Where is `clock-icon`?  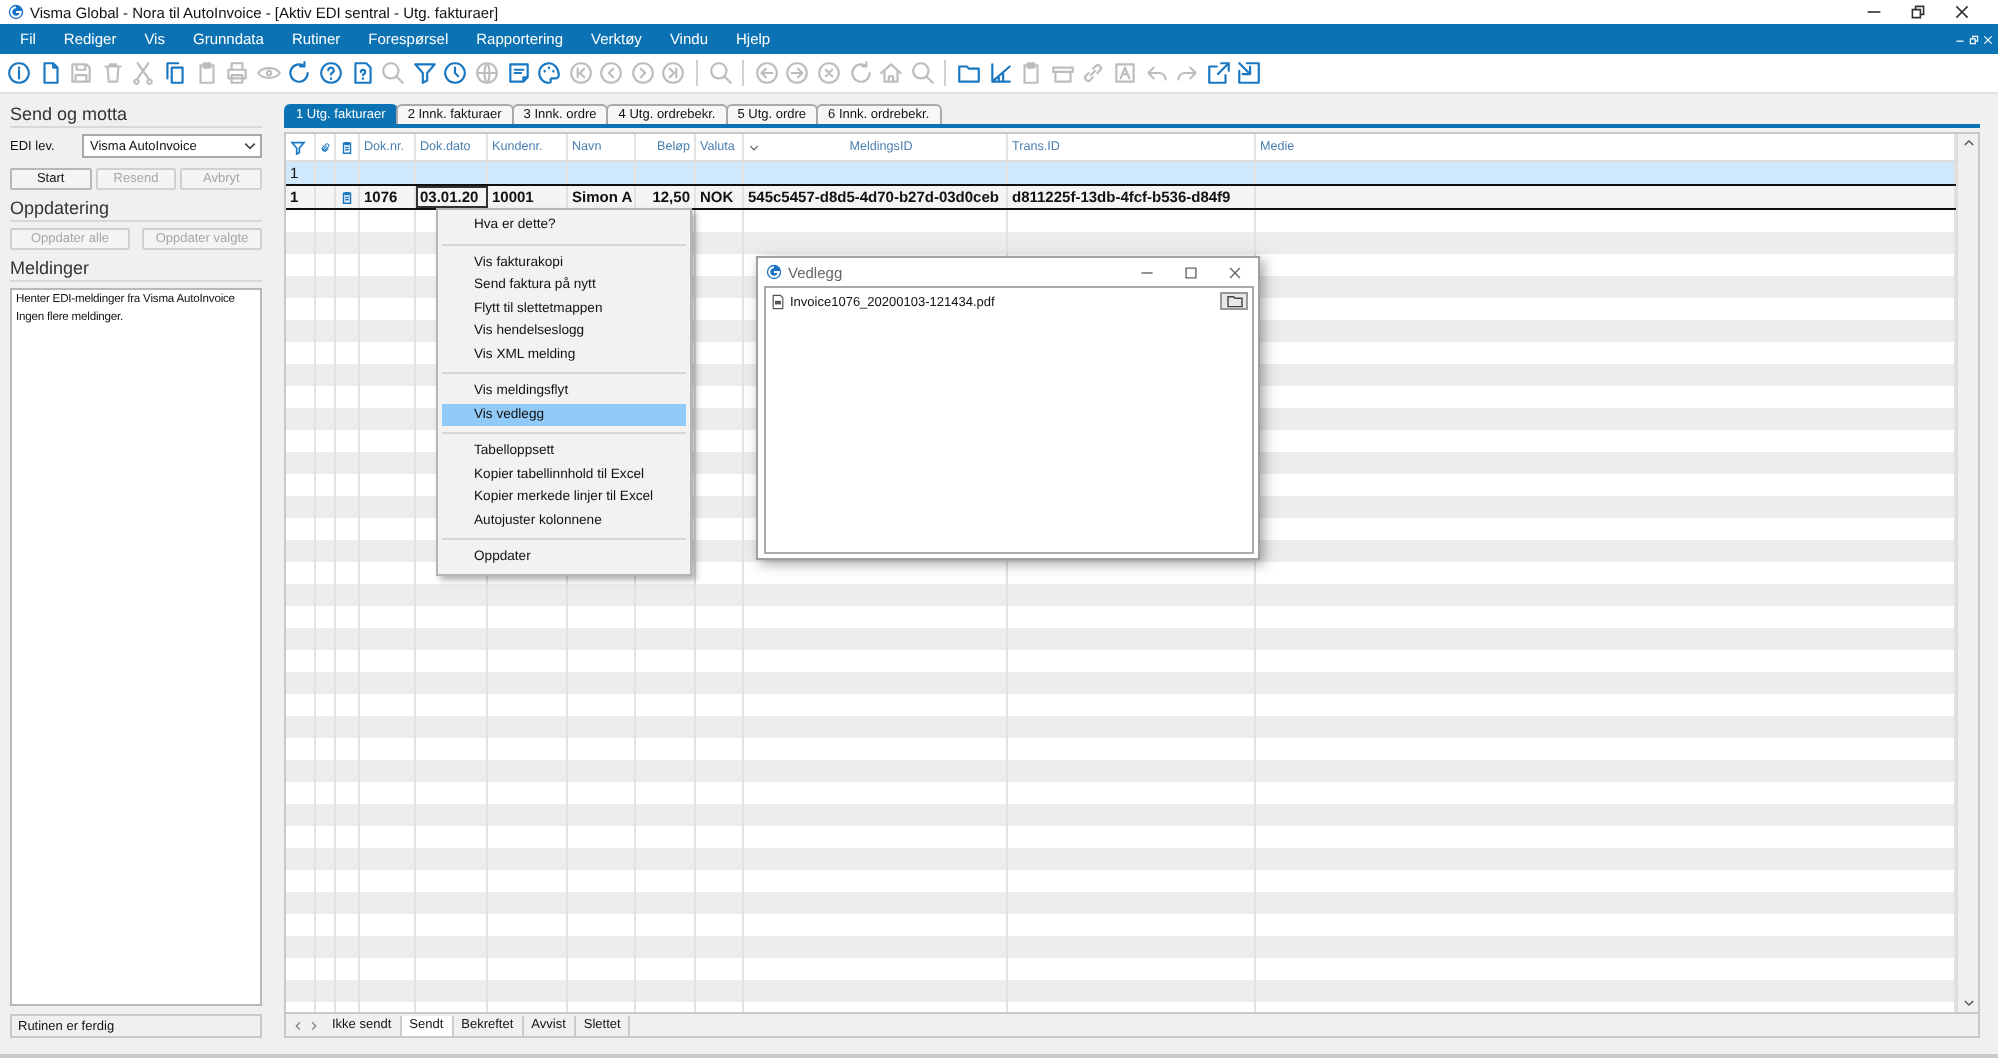 clock-icon is located at coordinates (455, 73).